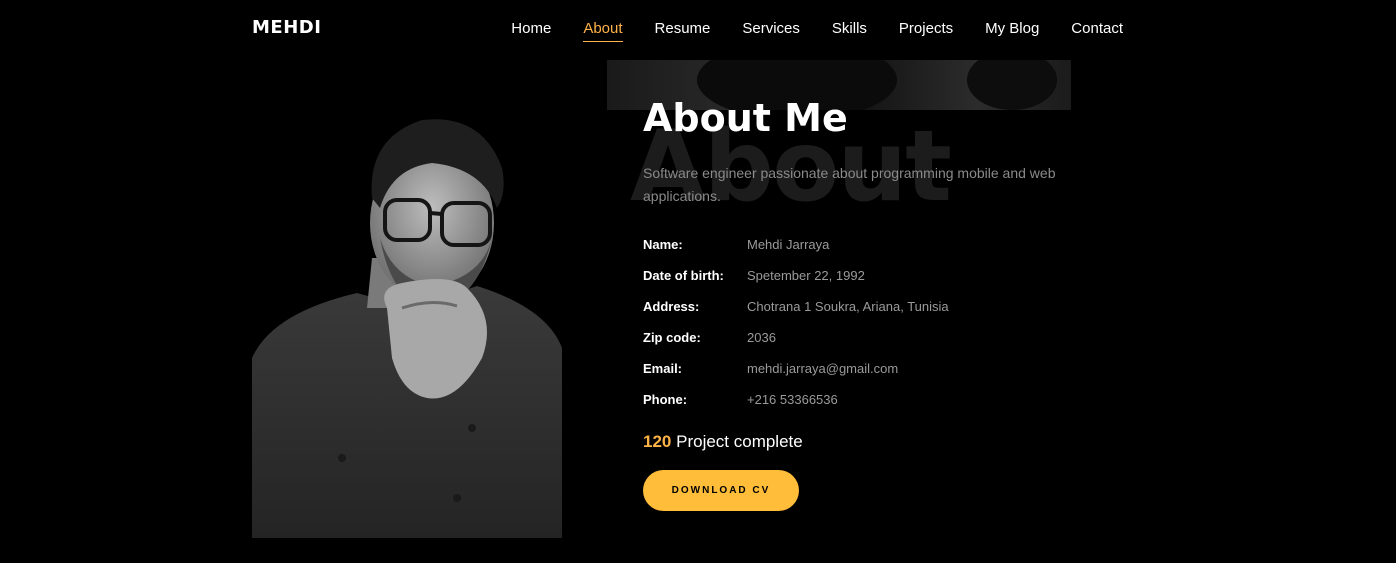 This screenshot has width=1396, height=563. What do you see at coordinates (286, 27) in the screenshot?
I see `brand-logo: MEHDI` at bounding box center [286, 27].